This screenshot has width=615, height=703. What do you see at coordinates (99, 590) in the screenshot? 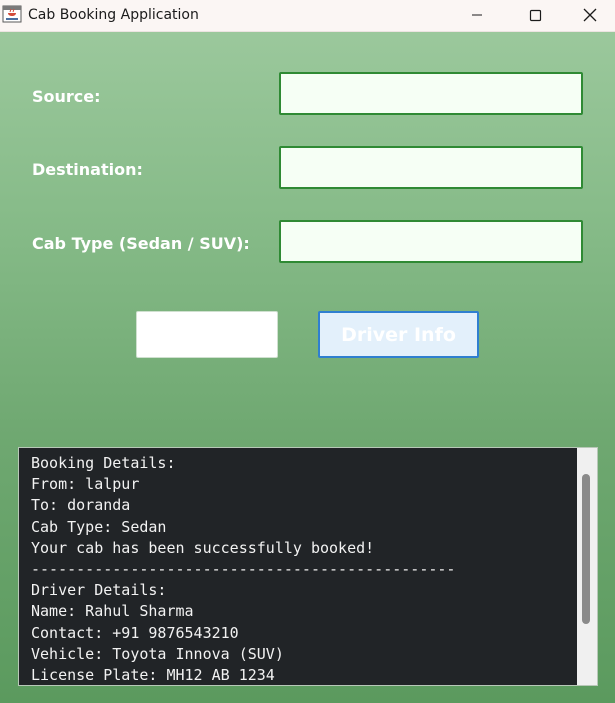
I see `output-line: Driver Details:` at bounding box center [99, 590].